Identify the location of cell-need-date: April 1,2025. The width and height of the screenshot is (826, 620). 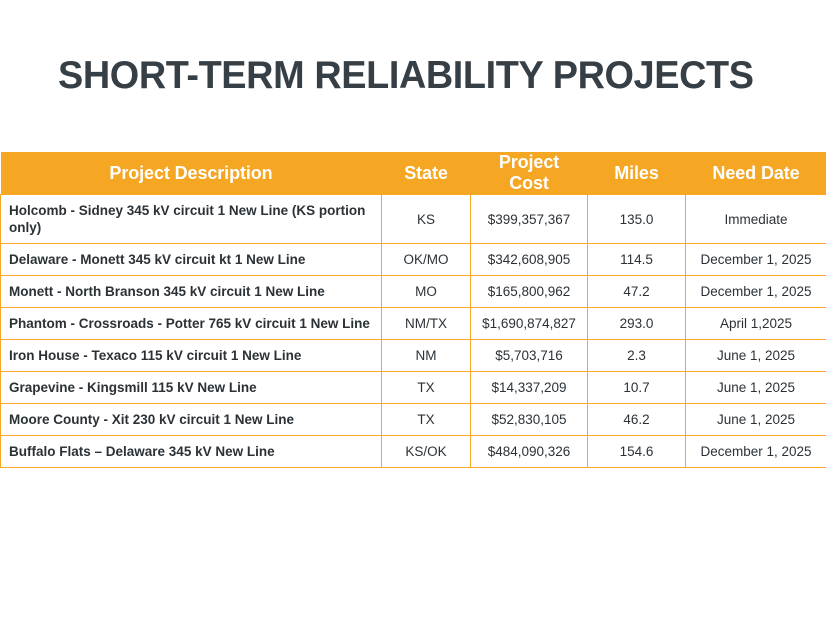
(755, 323).